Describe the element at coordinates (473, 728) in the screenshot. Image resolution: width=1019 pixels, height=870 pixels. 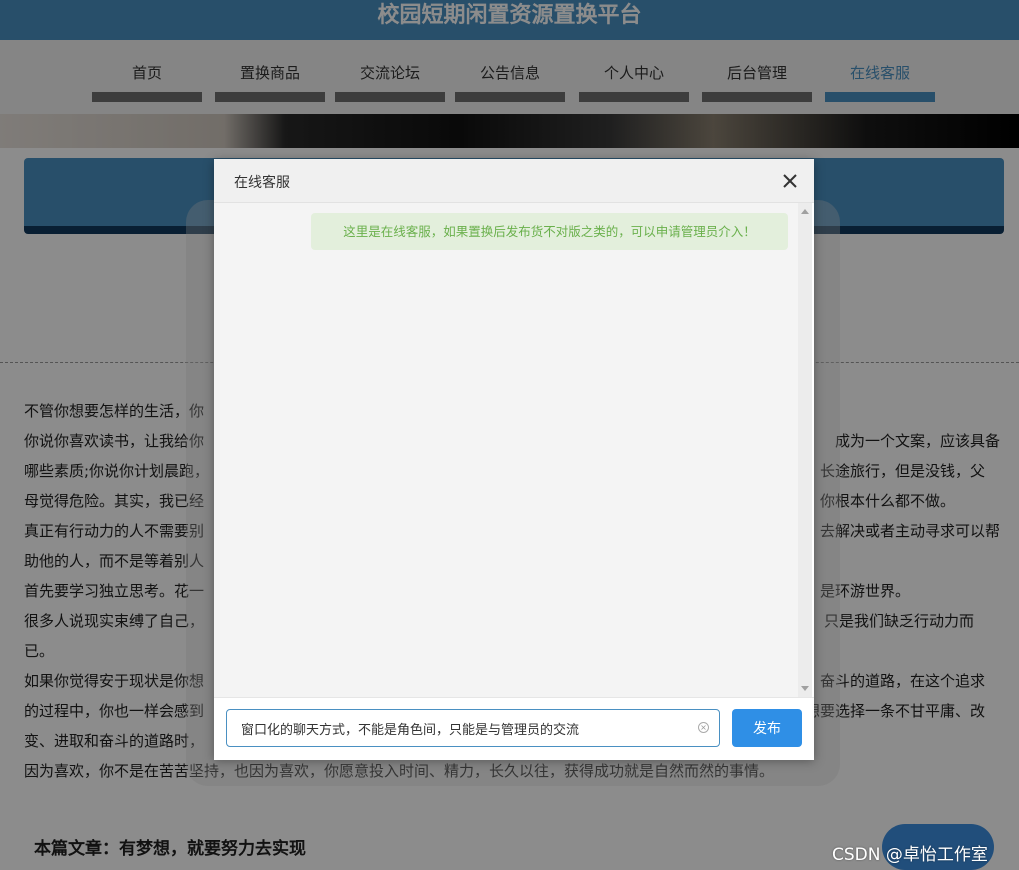
I see `chat-message-input` at that location.